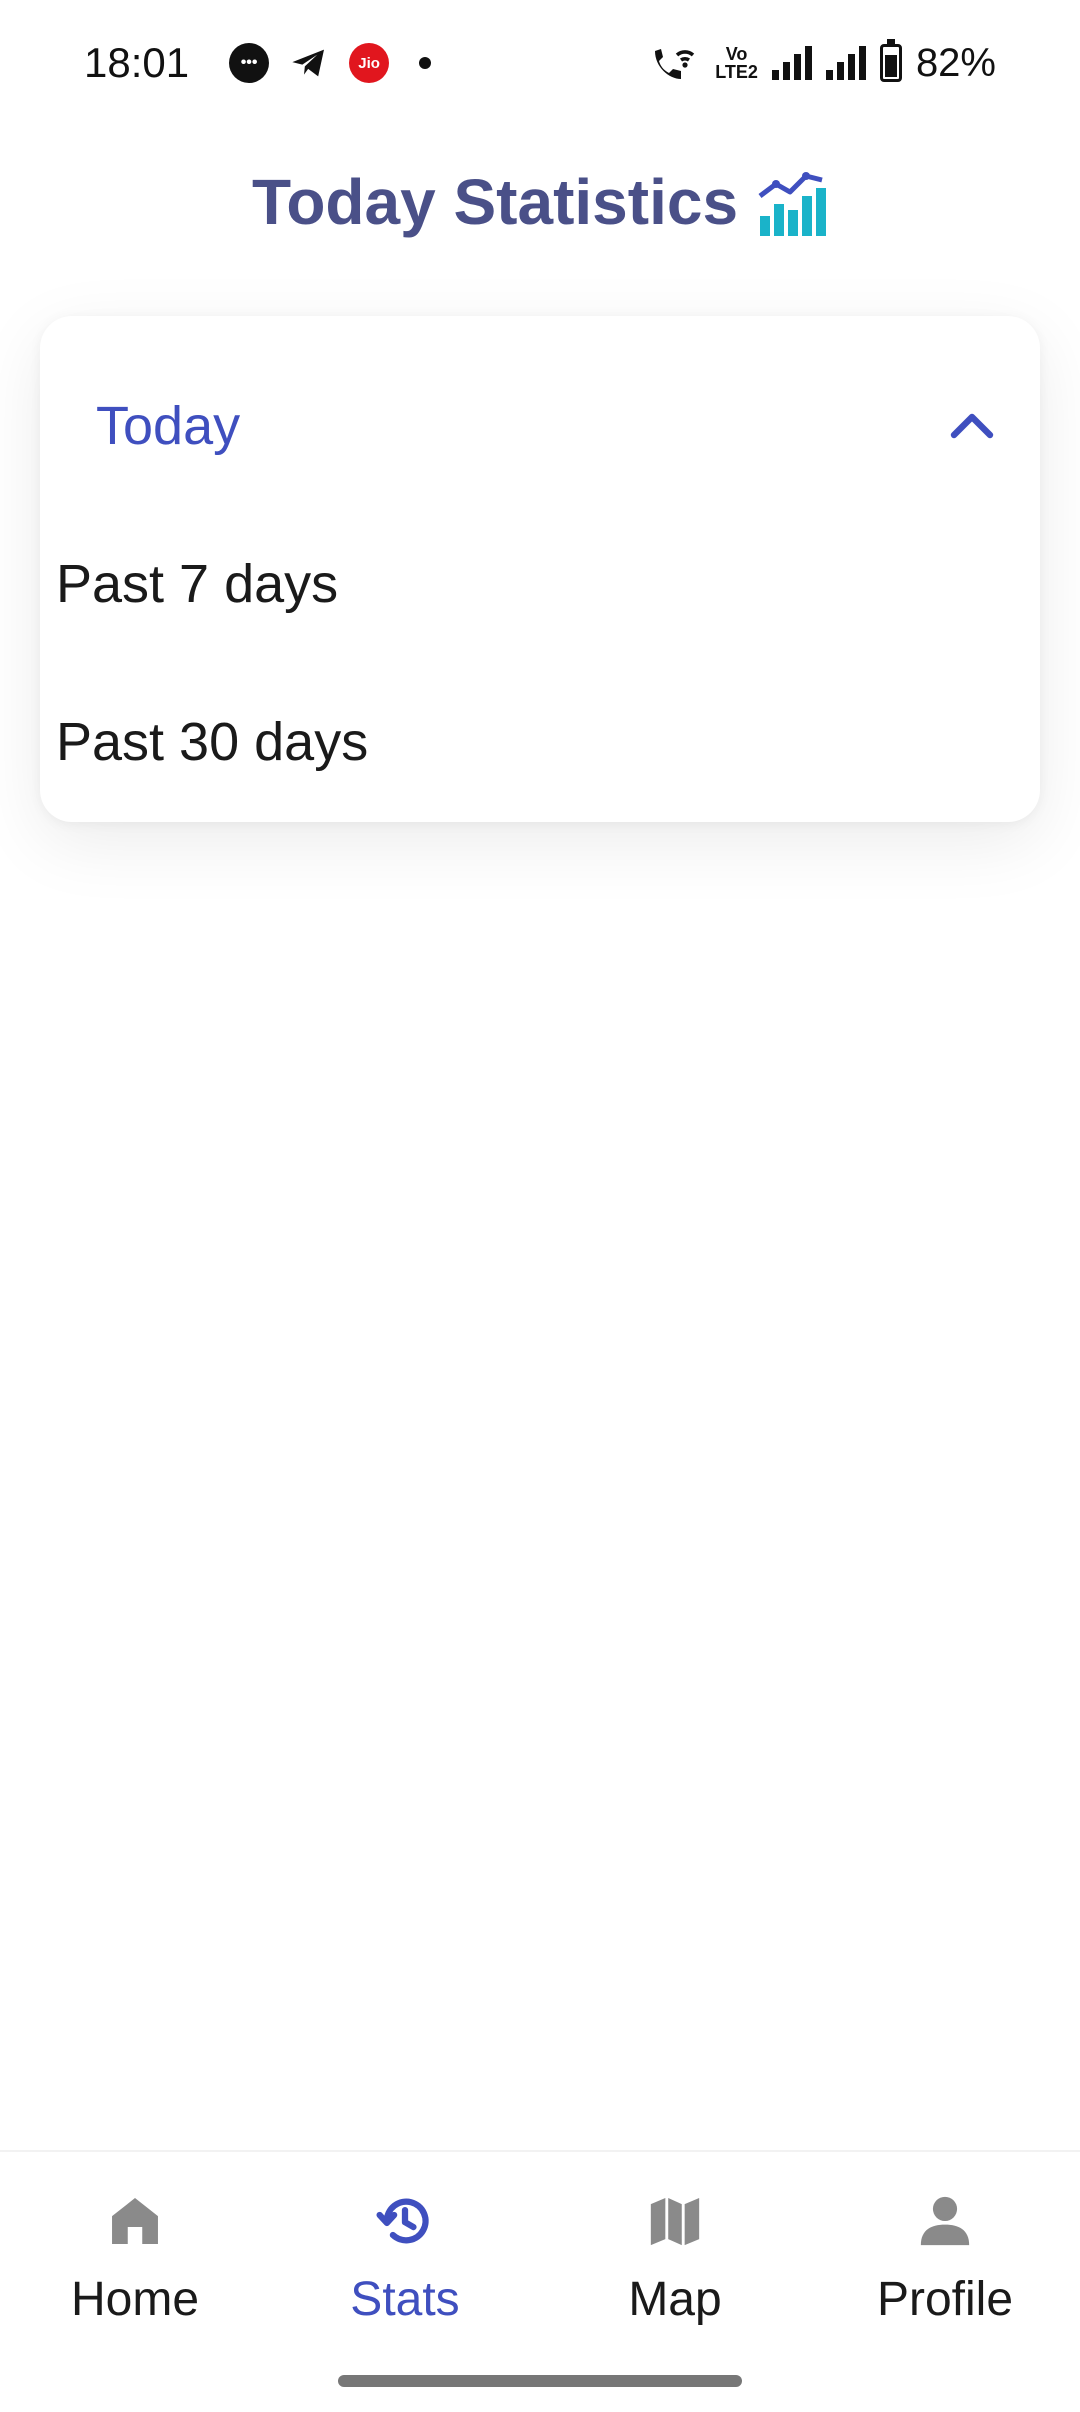  What do you see at coordinates (168, 426) in the screenshot?
I see `dropdown-selected-label: Today` at bounding box center [168, 426].